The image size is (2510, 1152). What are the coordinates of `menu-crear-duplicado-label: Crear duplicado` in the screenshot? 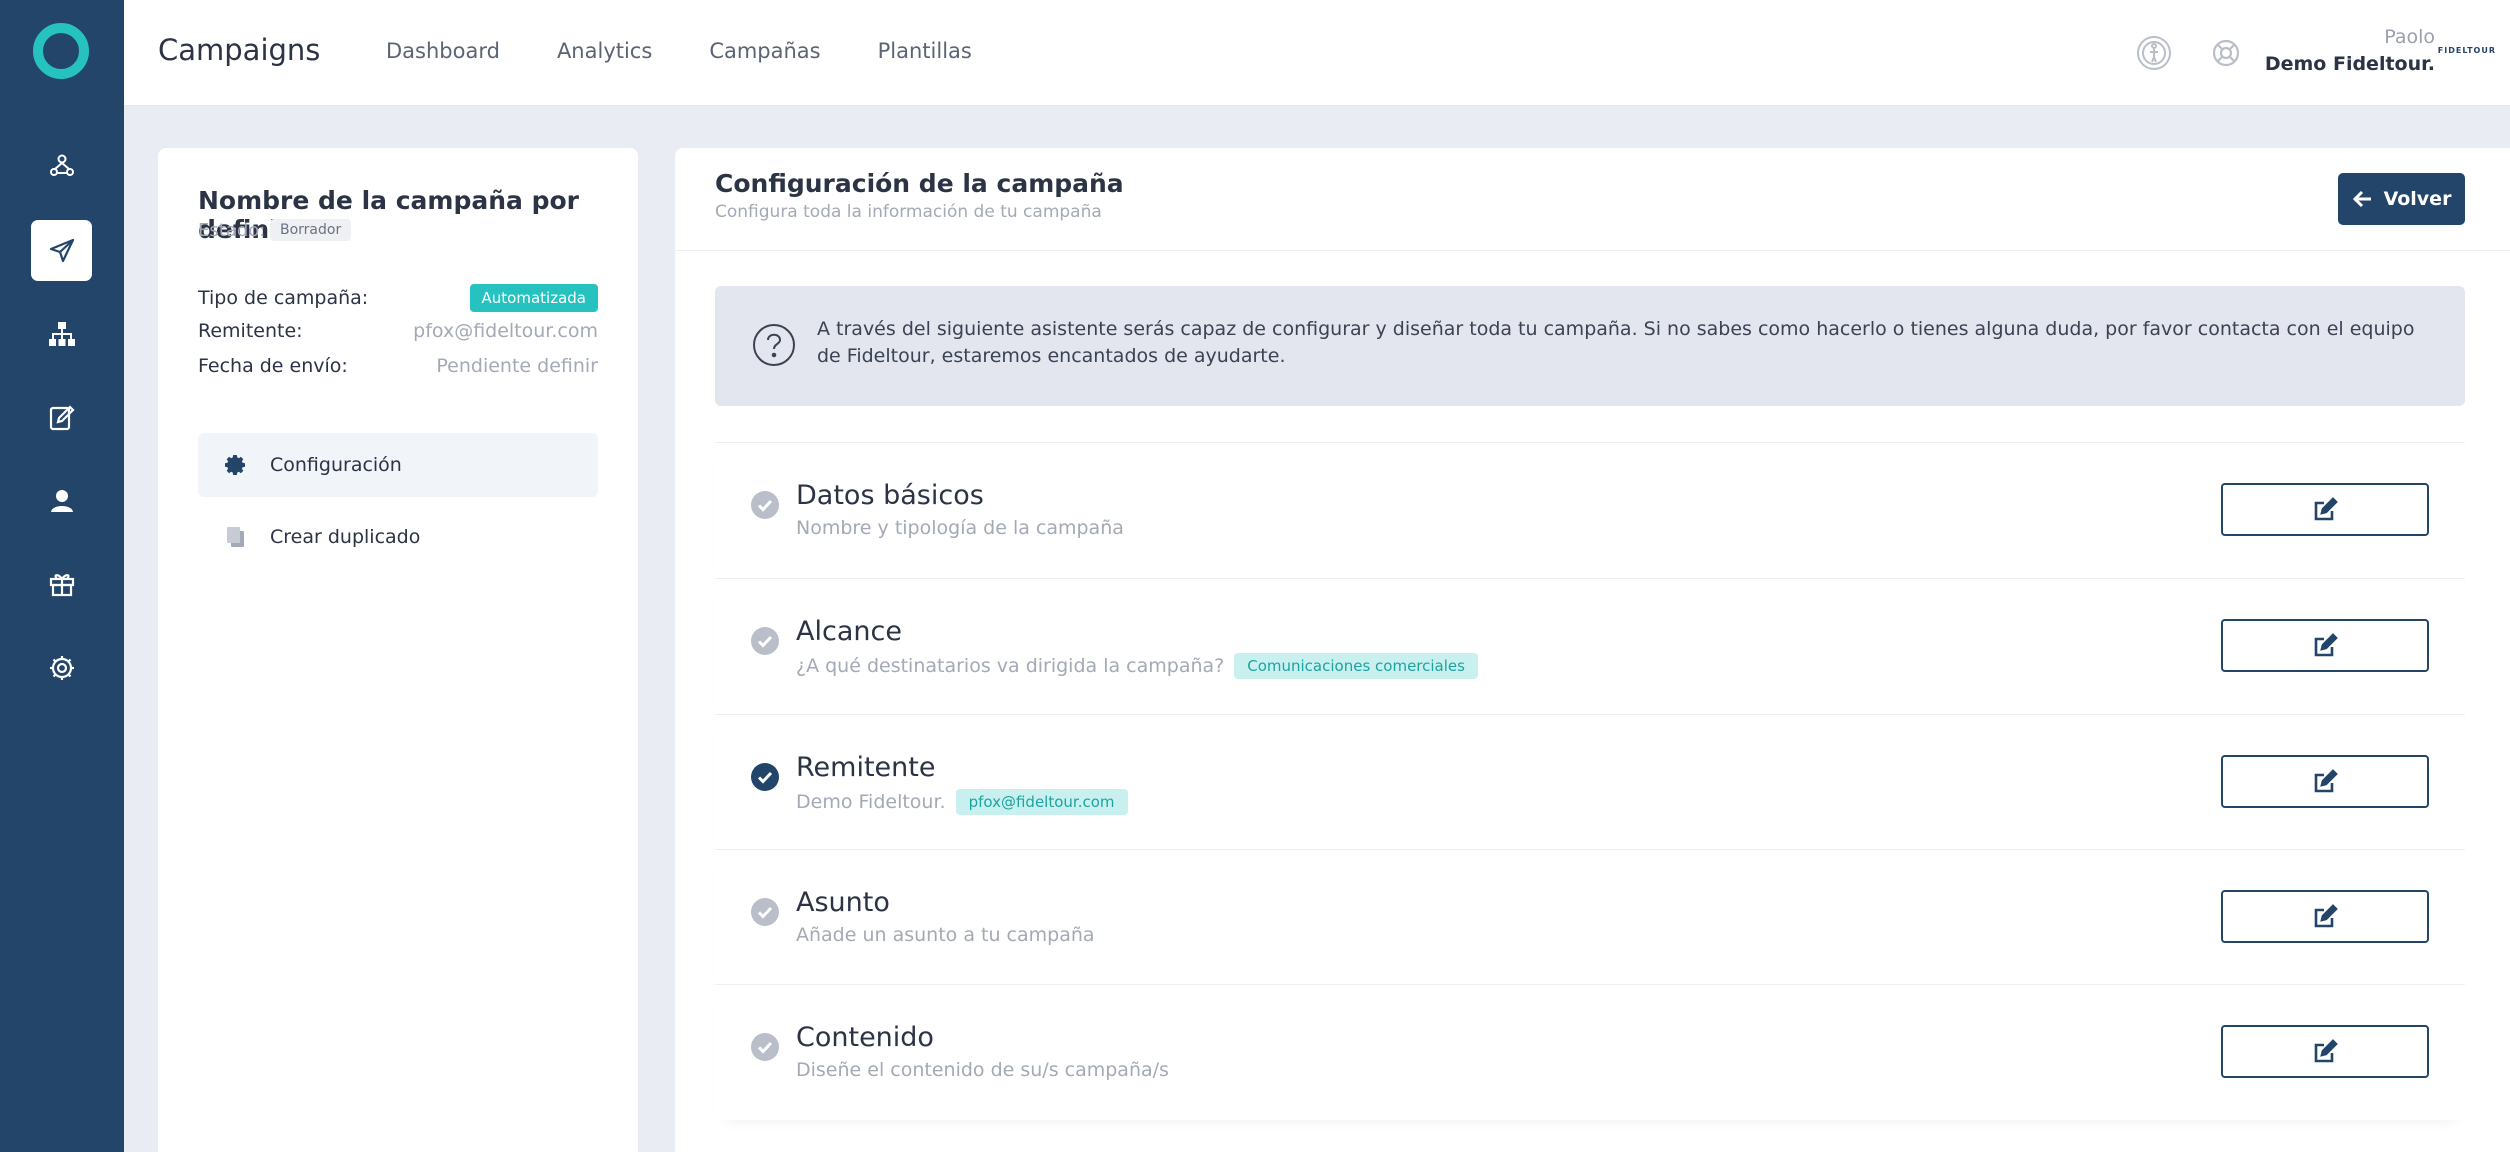 It's located at (345, 537).